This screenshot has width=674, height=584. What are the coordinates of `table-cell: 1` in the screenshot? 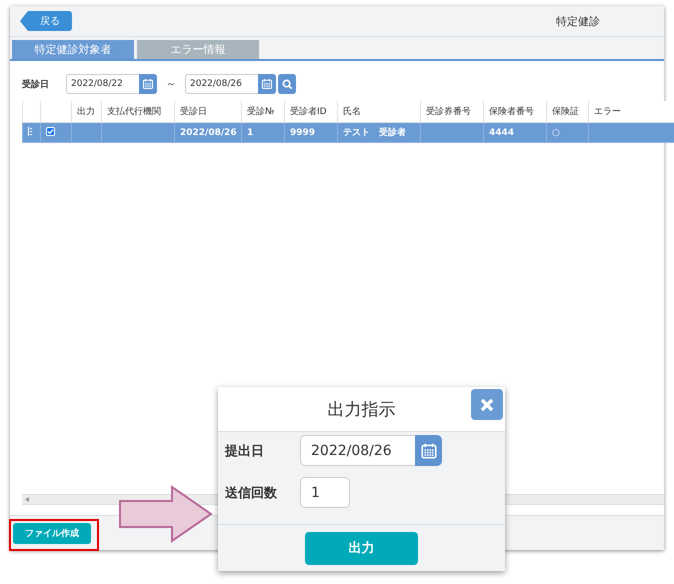 It's located at (250, 133).